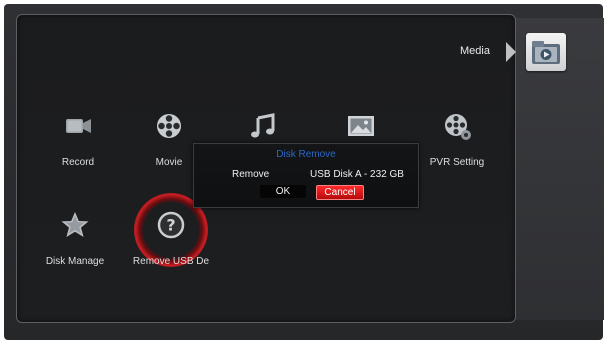  Describe the element at coordinates (283, 191) in the screenshot. I see `ok-button: OK` at that location.